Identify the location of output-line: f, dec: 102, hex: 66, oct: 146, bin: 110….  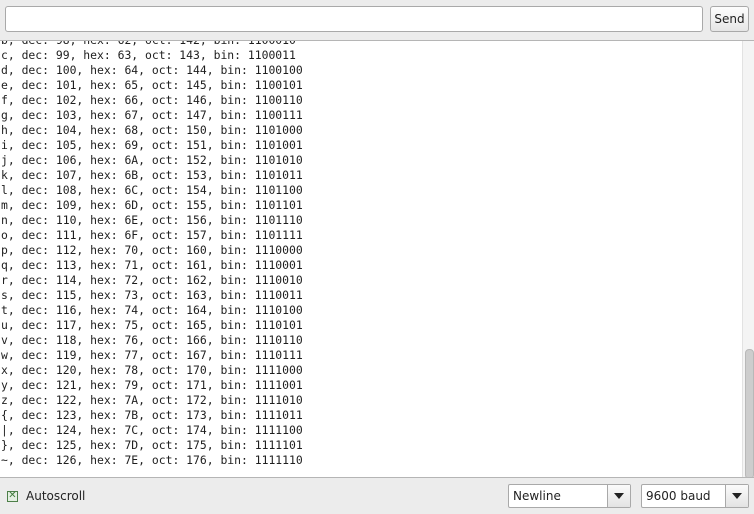
(152, 100).